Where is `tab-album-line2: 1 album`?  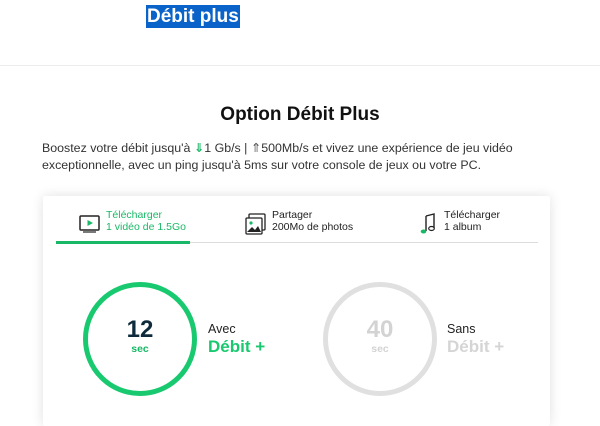
tab-album-line2: 1 album is located at coordinates (463, 227).